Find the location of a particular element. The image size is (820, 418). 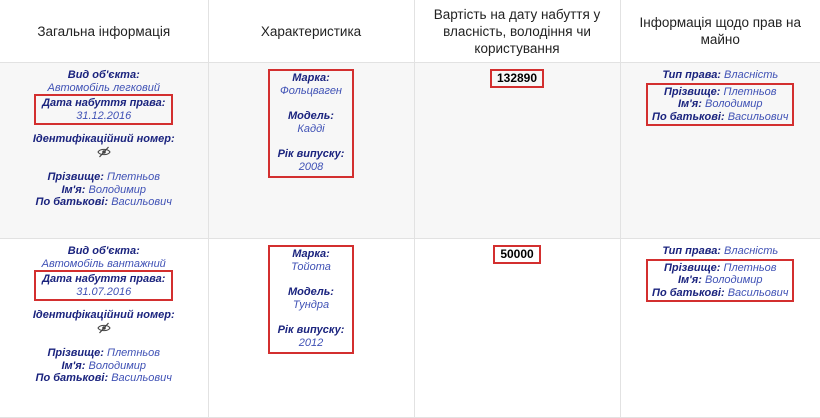

year-value: 2012 is located at coordinates (311, 342).